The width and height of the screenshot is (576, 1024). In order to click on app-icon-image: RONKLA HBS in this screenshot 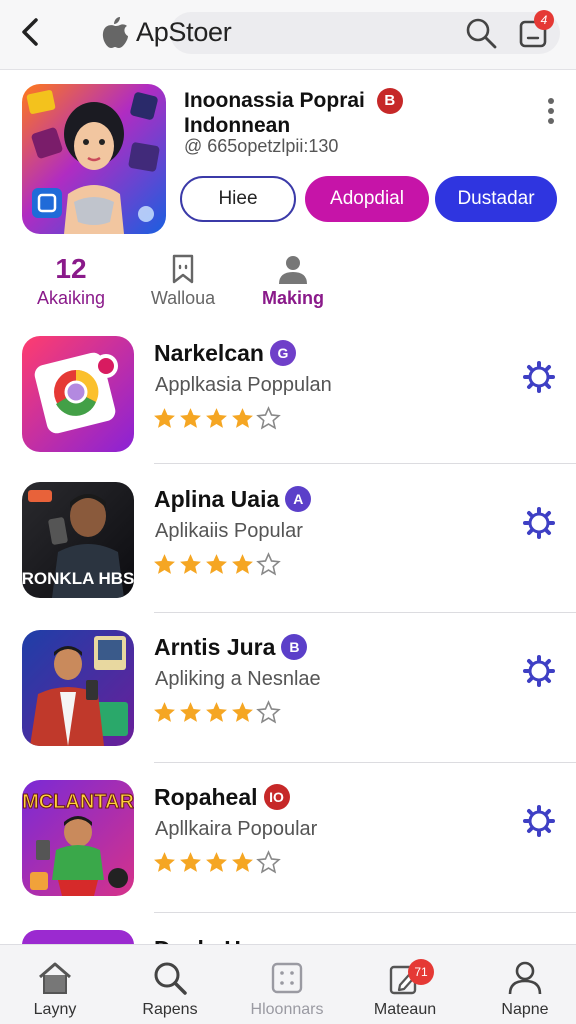, I will do `click(78, 540)`.